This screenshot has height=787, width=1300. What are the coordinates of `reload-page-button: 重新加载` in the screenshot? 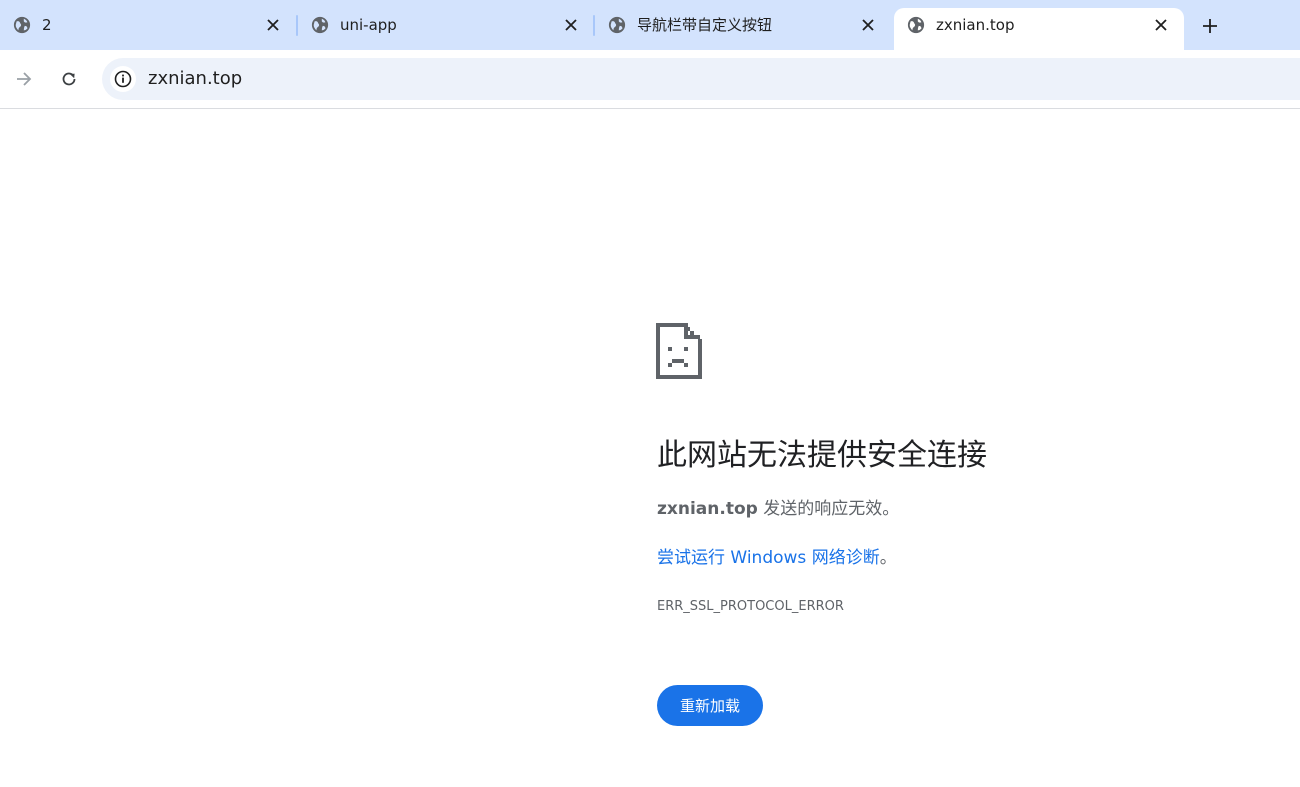 It's located at (710, 705).